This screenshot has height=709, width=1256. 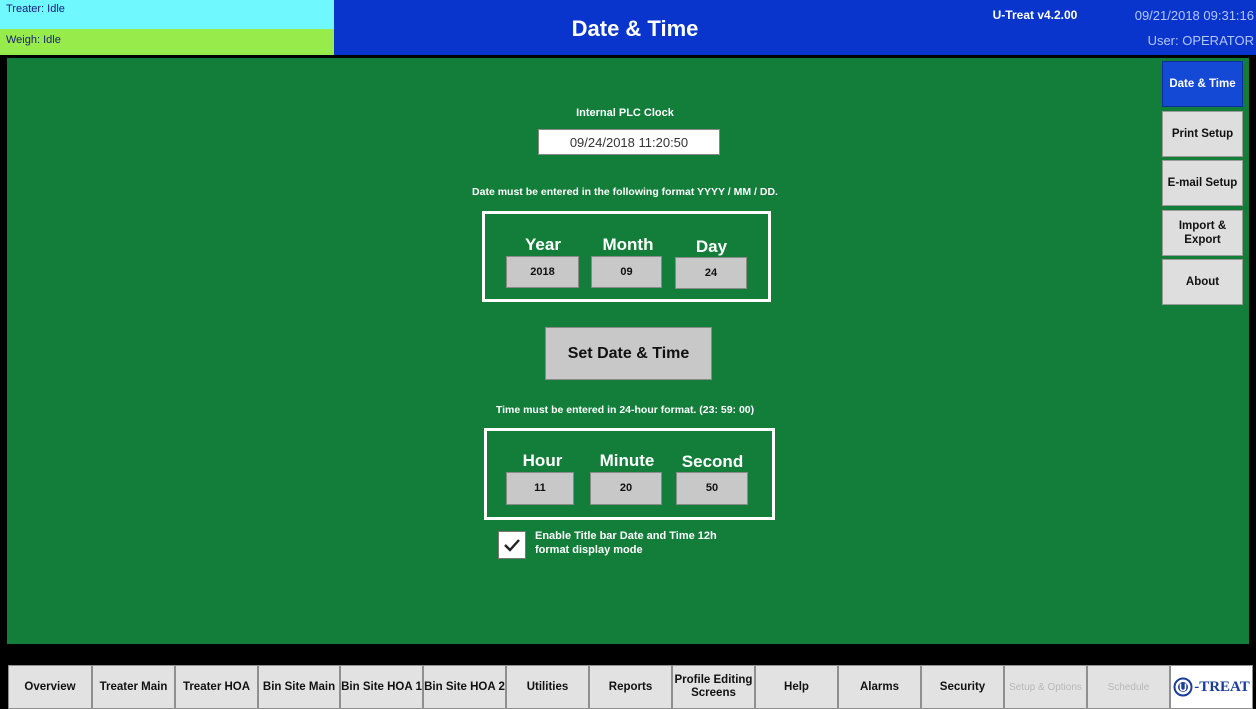 What do you see at coordinates (711, 273) in the screenshot?
I see `day-input: 24` at bounding box center [711, 273].